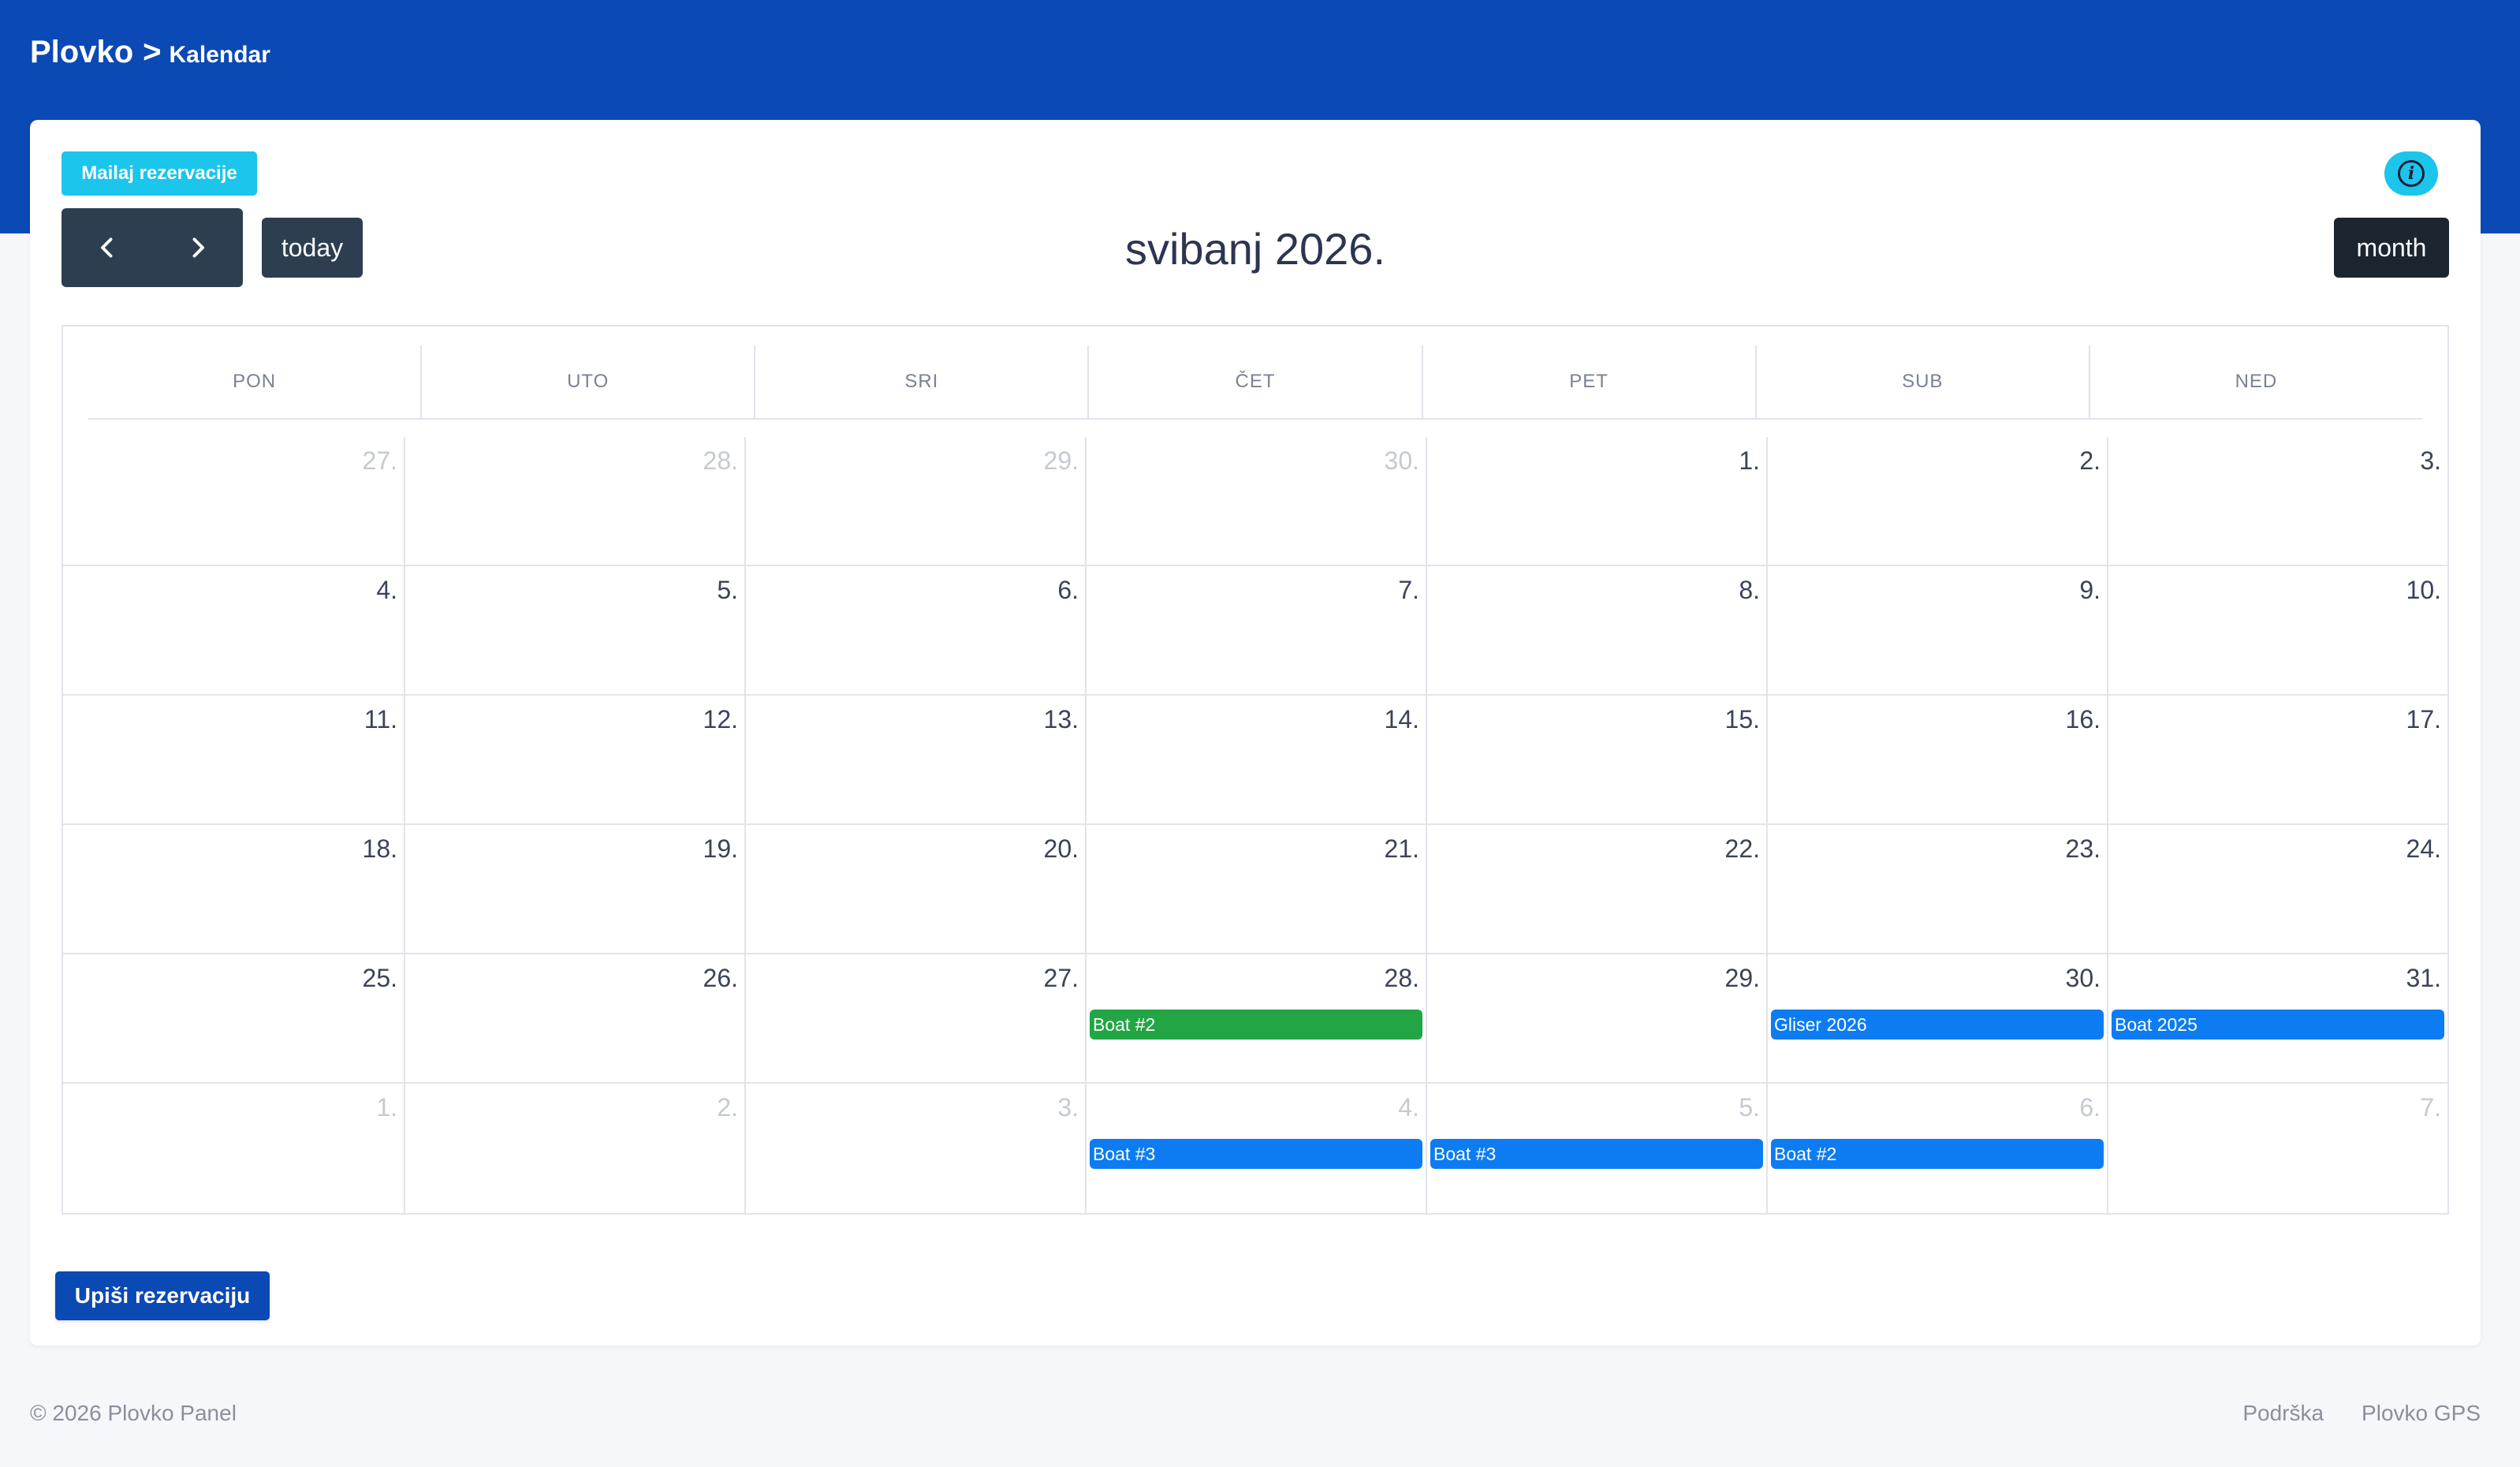 The image size is (2520, 1467). Describe the element at coordinates (1596, 760) in the screenshot. I see `day-cell: 15.` at that location.